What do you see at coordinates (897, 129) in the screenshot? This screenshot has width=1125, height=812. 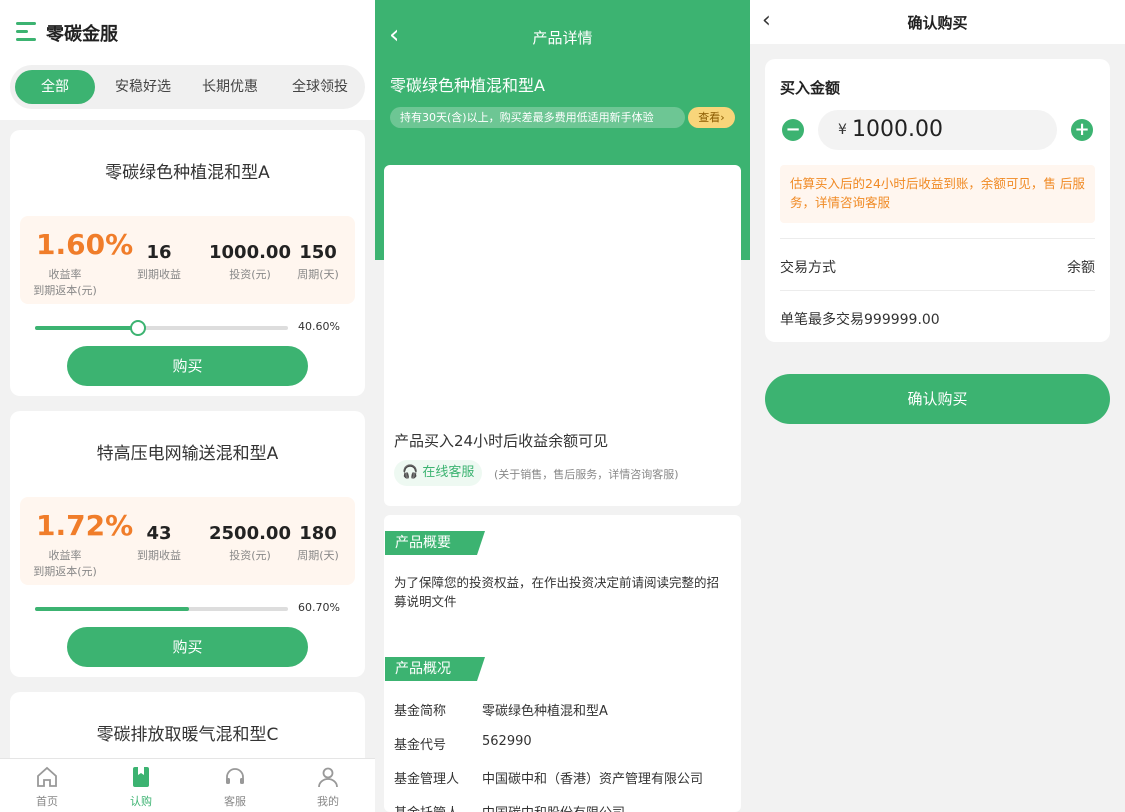 I see `amount-value: 1000.00` at bounding box center [897, 129].